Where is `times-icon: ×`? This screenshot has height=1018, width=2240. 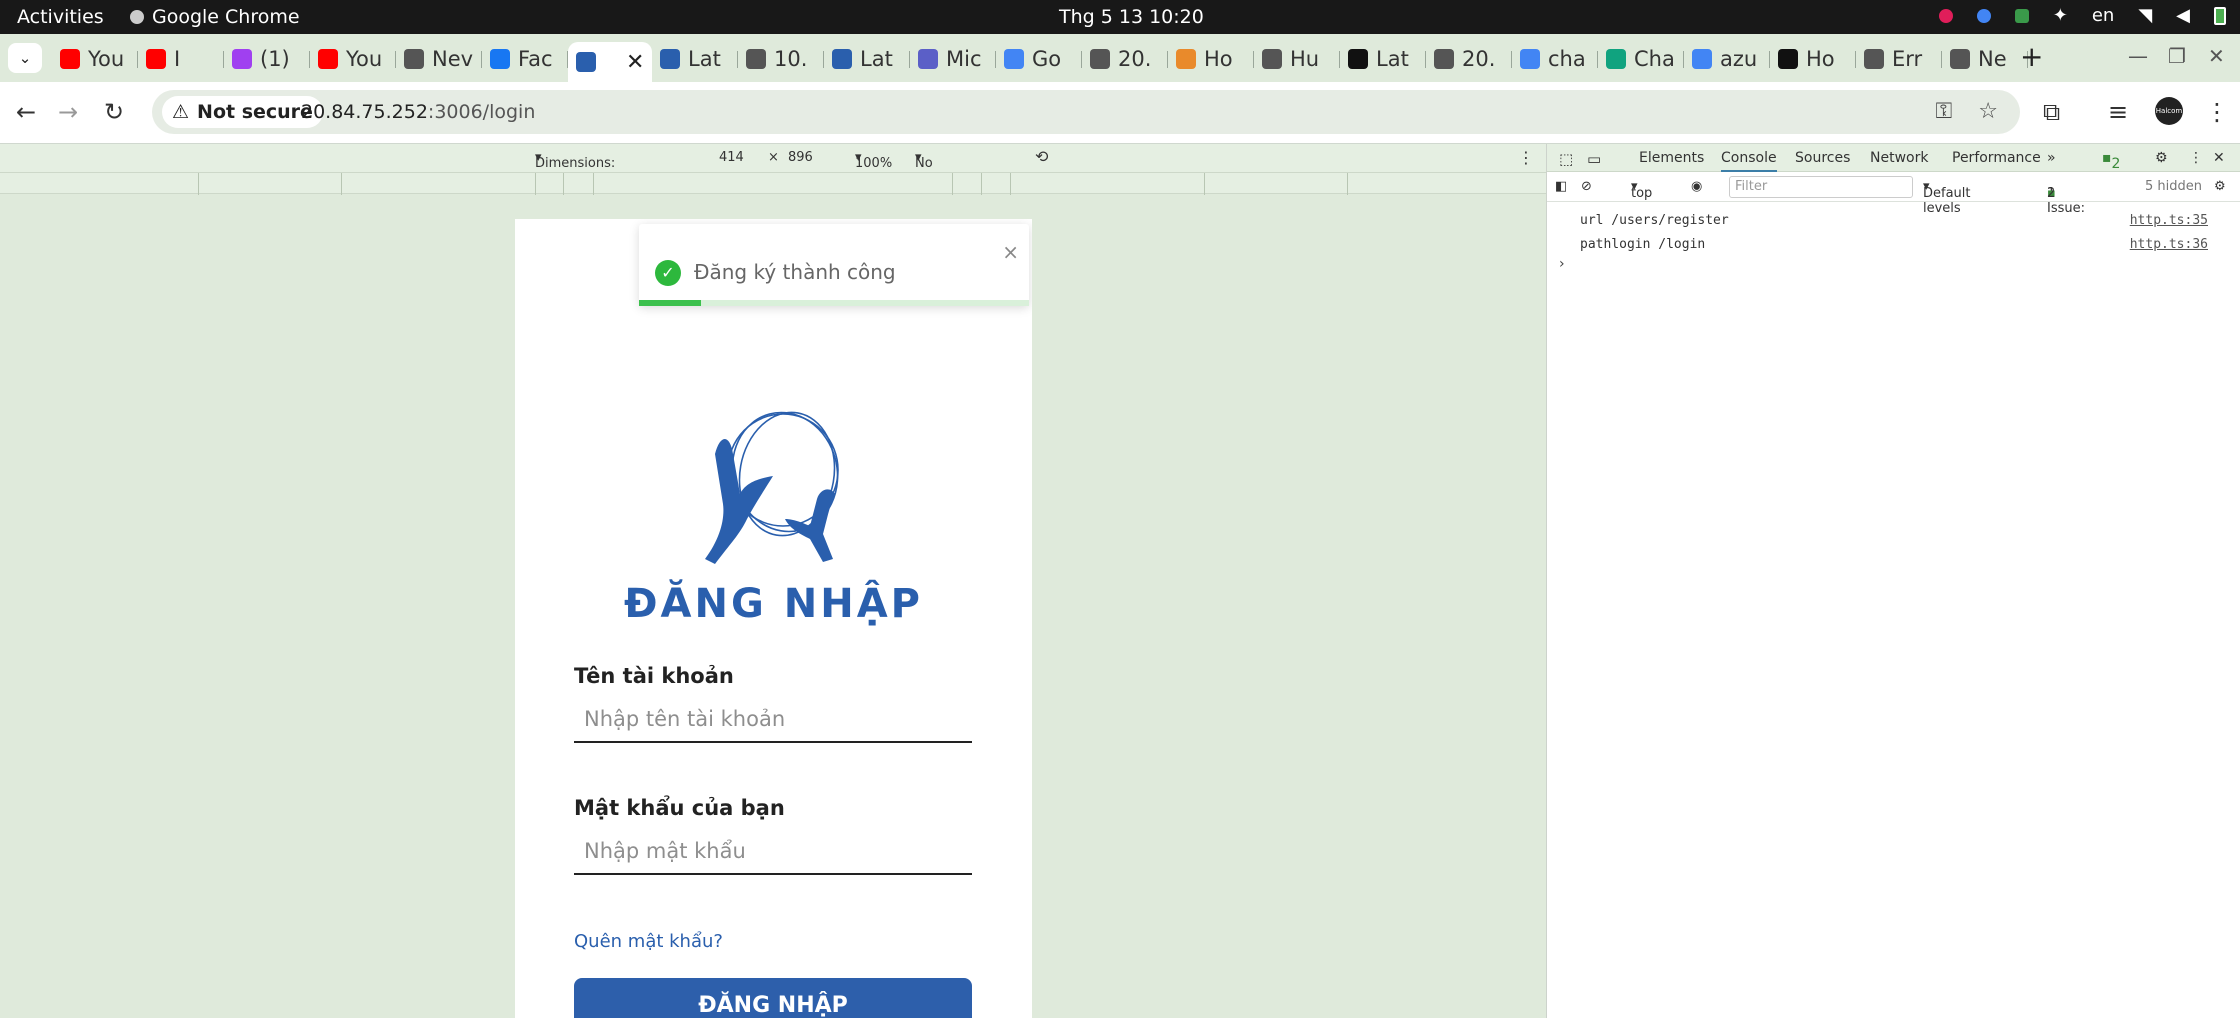
times-icon: × is located at coordinates (773, 157).